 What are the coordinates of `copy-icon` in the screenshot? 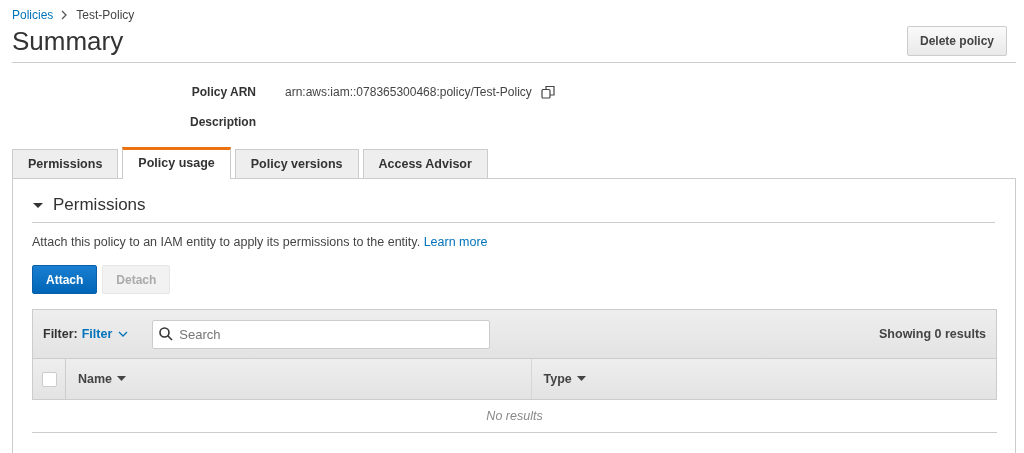 It's located at (547, 92).